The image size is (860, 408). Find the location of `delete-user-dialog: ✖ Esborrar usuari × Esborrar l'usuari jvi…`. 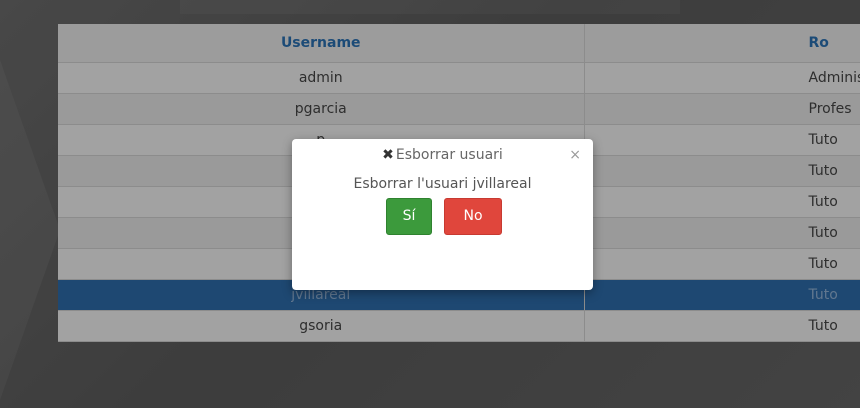

delete-user-dialog: ✖ Esborrar usuari × Esborrar l'usuari jvi… is located at coordinates (442, 214).